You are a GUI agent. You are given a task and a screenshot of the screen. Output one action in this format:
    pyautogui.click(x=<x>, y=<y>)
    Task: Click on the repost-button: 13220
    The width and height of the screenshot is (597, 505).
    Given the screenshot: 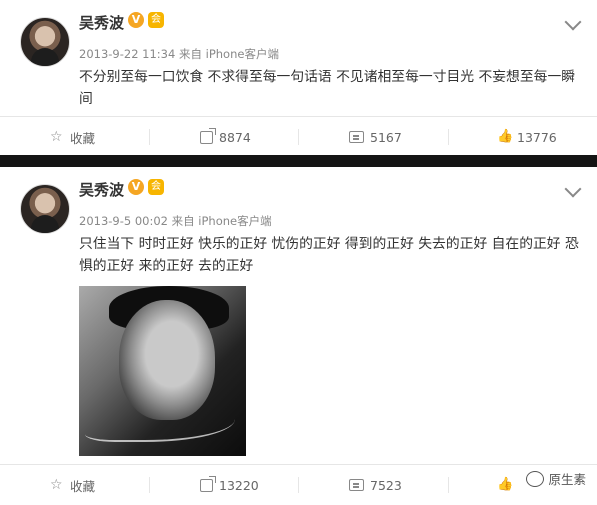 What is the action you would take?
    pyautogui.click(x=229, y=485)
    